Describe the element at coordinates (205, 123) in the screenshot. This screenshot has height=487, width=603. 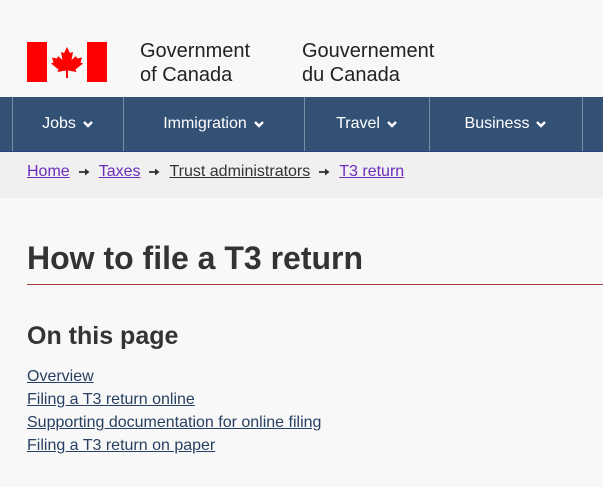
I see `menu-item-label: Immigration` at that location.